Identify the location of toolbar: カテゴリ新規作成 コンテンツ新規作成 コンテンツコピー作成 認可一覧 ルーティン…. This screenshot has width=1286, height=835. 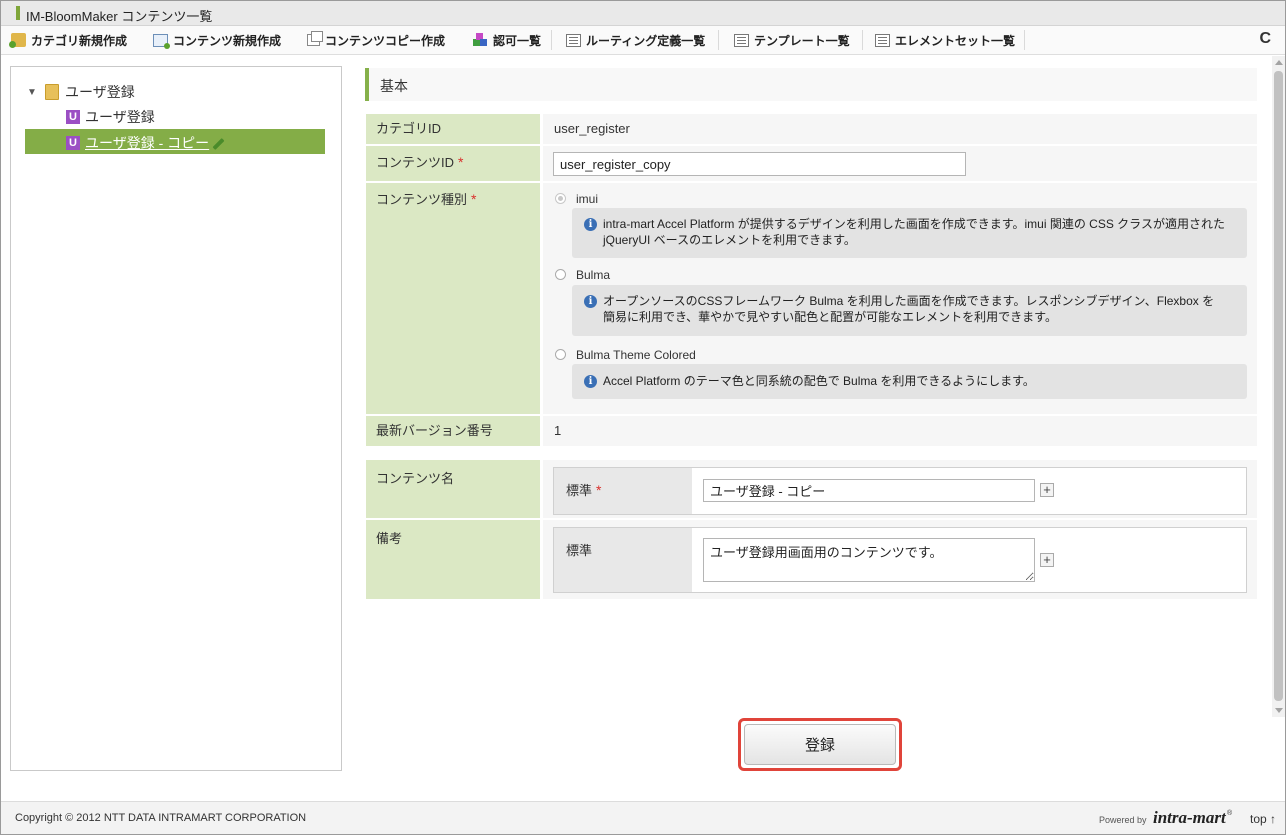
(643, 40).